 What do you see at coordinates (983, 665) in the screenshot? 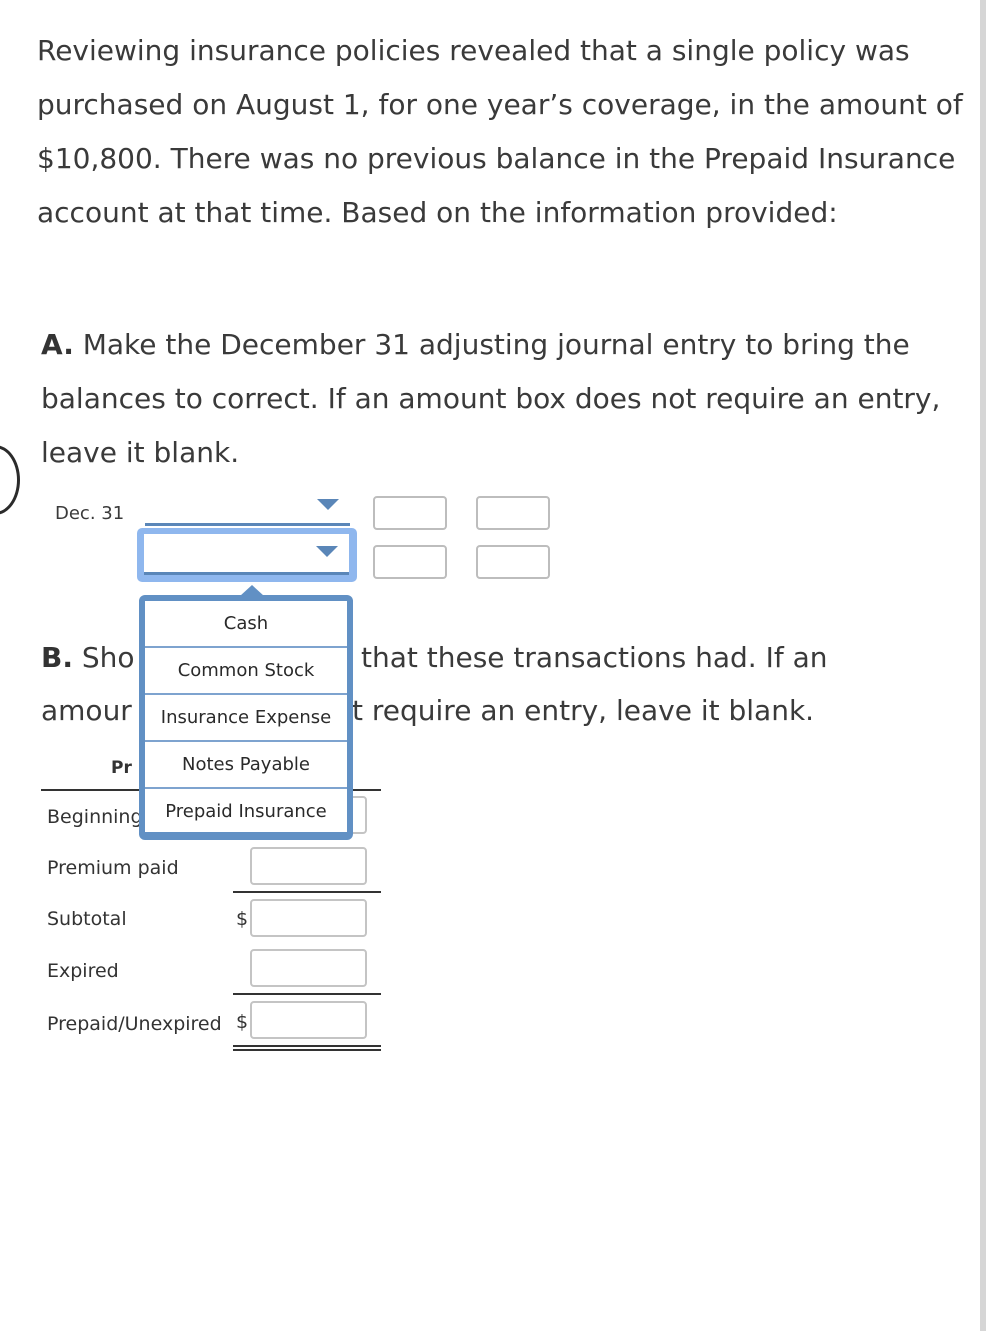
I see `scrollbar` at bounding box center [983, 665].